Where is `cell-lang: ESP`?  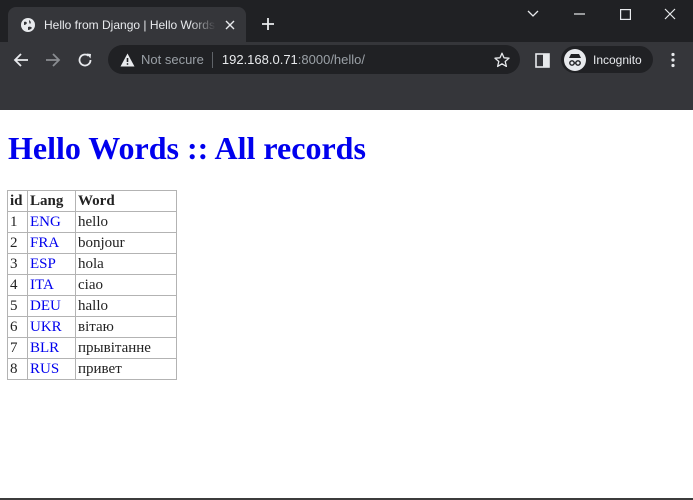 cell-lang: ESP is located at coordinates (51, 264).